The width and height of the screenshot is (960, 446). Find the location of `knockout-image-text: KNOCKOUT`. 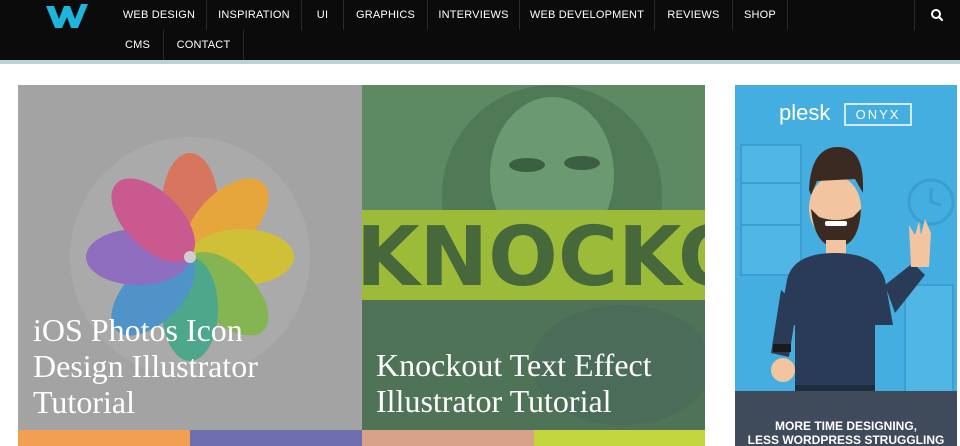

knockout-image-text: KNOCKOUT is located at coordinates (533, 257).